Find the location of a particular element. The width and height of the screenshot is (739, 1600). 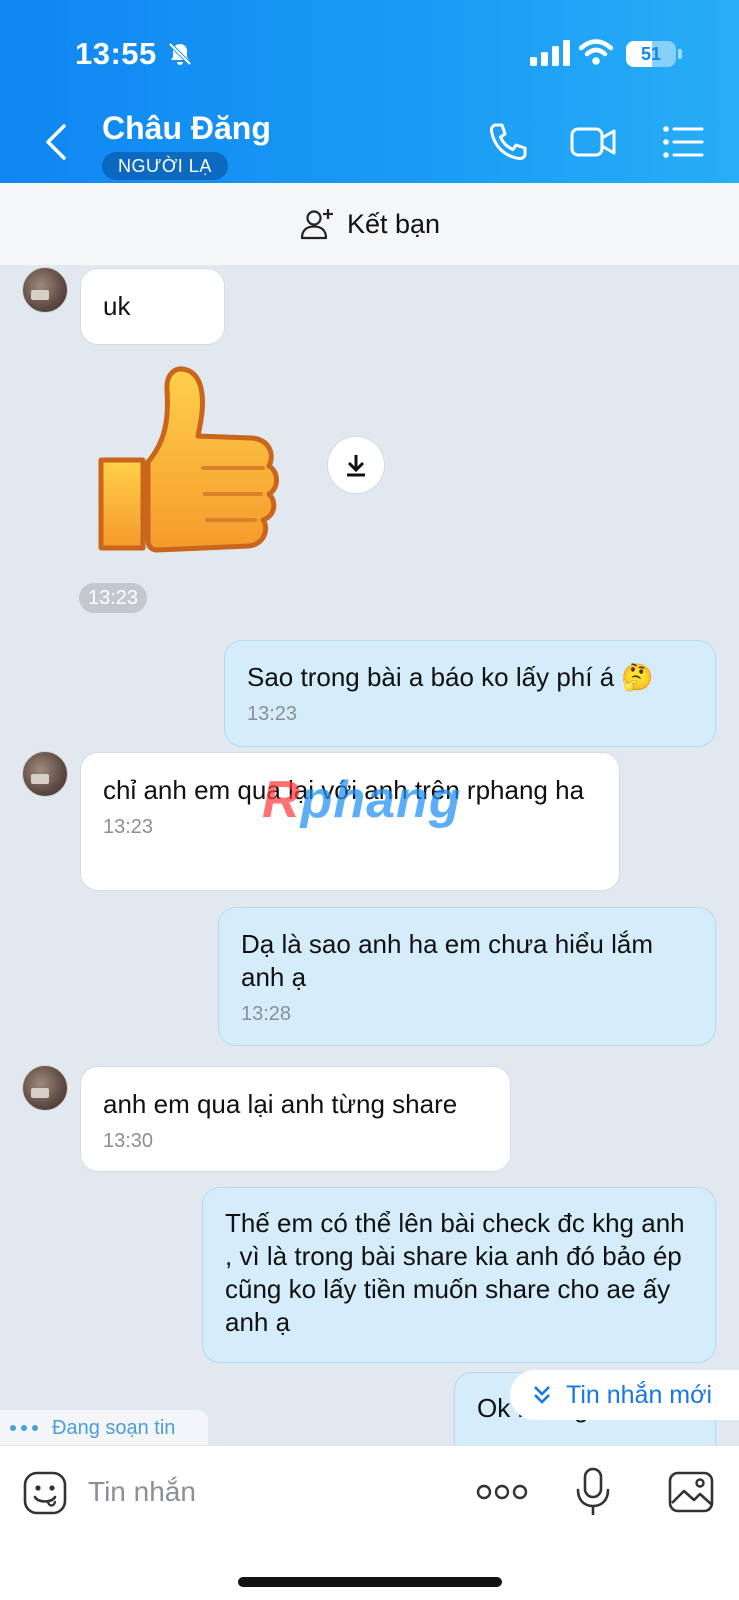

message-bubble-incoming: uk is located at coordinates (152, 306).